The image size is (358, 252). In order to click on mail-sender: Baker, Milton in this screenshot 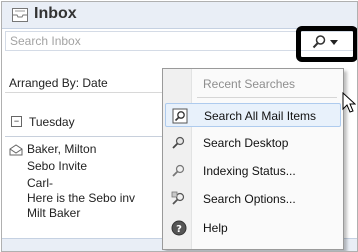, I will do `click(62, 149)`.